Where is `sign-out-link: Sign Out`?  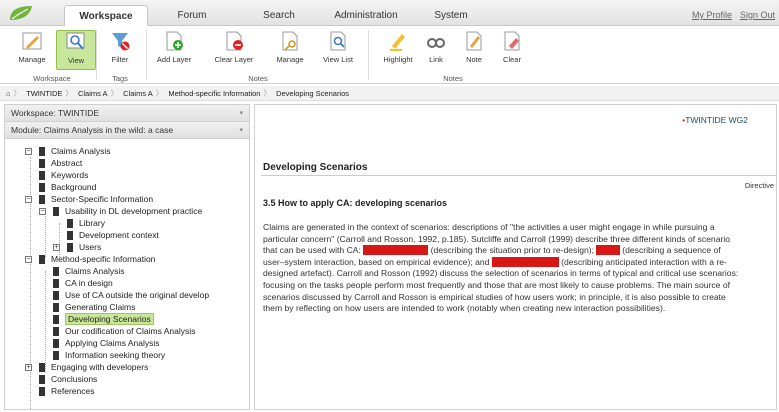 sign-out-link: Sign Out is located at coordinates (757, 15).